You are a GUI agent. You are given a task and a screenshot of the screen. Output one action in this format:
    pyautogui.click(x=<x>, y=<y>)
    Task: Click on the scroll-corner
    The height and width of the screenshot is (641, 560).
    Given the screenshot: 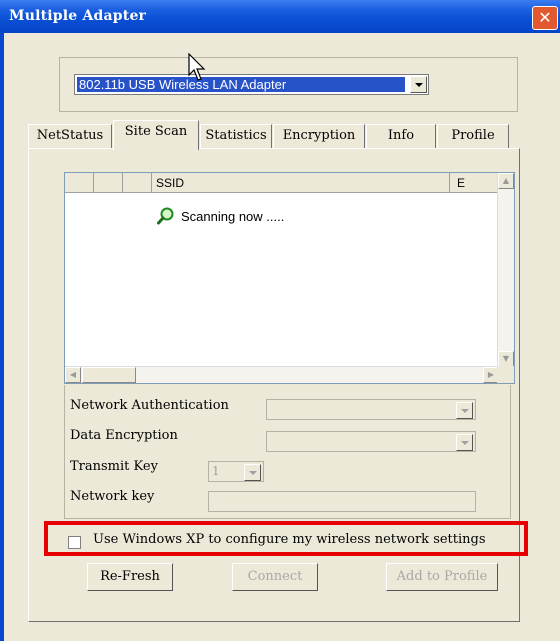 What is the action you would take?
    pyautogui.click(x=505, y=374)
    